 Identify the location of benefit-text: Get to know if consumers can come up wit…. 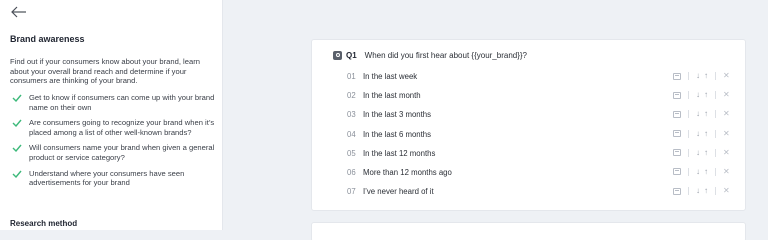
(122, 102).